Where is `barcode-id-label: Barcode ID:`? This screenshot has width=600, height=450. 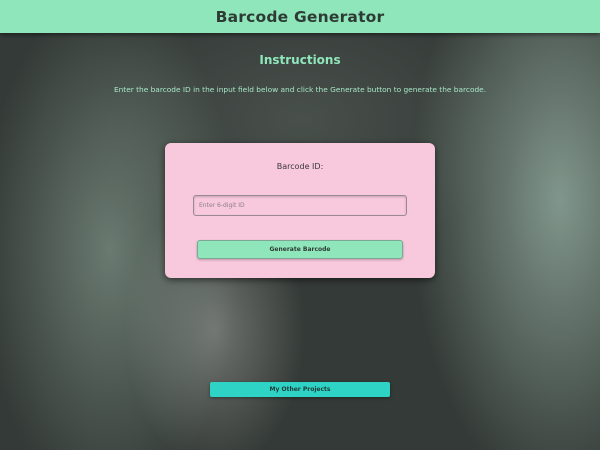 barcode-id-label: Barcode ID: is located at coordinates (300, 166).